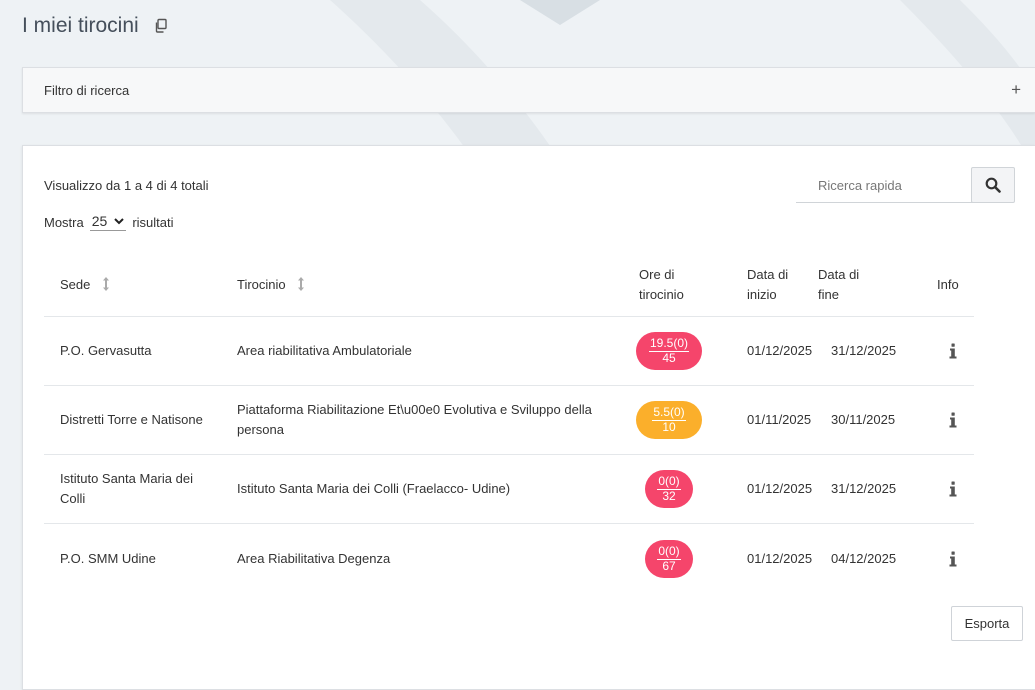 The image size is (1035, 690). I want to click on header-inizio: Data di inizio, so click(767, 285).